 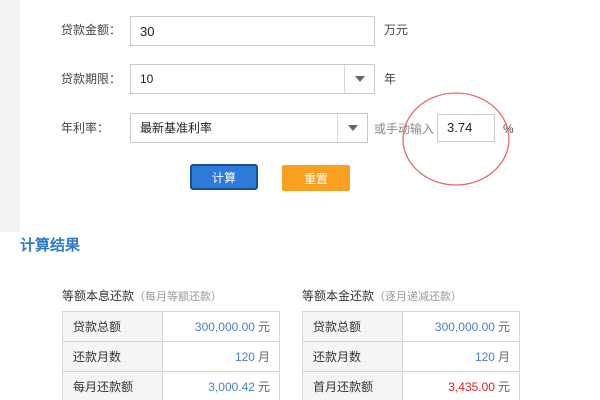 I want to click on equal-installment-caption: 等额本息还款（每月等额还款）, so click(x=142, y=296).